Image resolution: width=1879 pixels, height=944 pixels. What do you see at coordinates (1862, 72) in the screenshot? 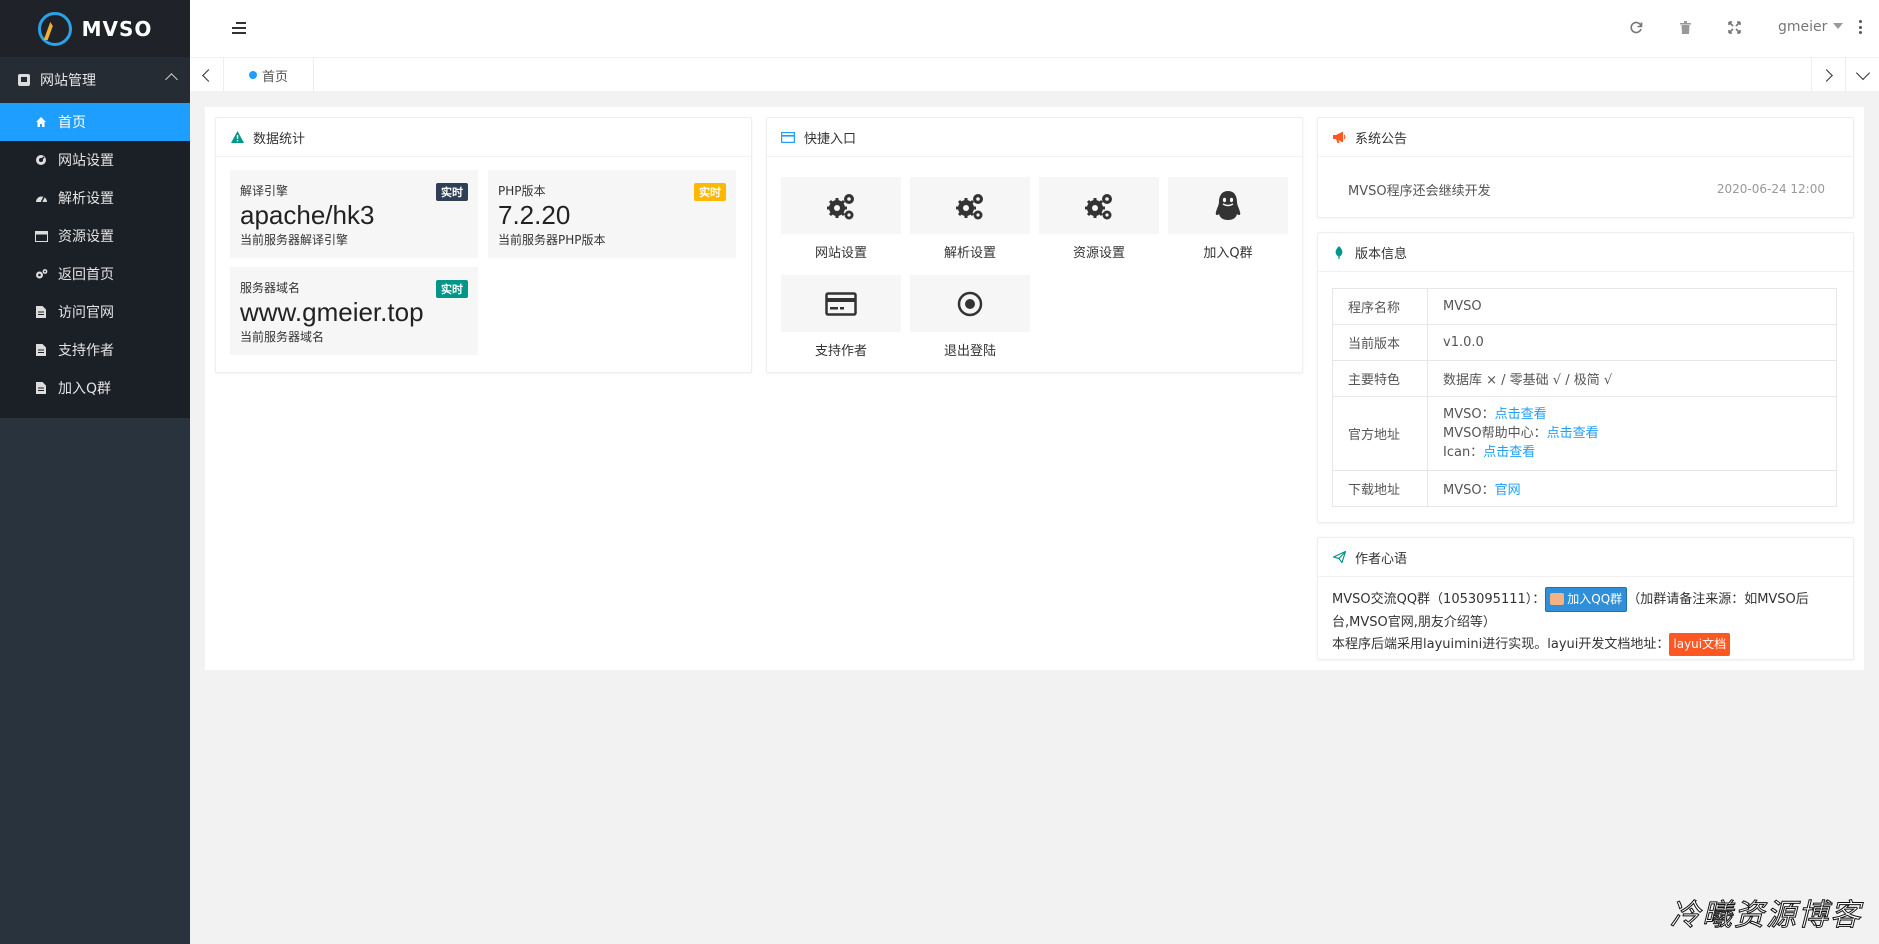
I see `chevron-down-icon` at bounding box center [1862, 72].